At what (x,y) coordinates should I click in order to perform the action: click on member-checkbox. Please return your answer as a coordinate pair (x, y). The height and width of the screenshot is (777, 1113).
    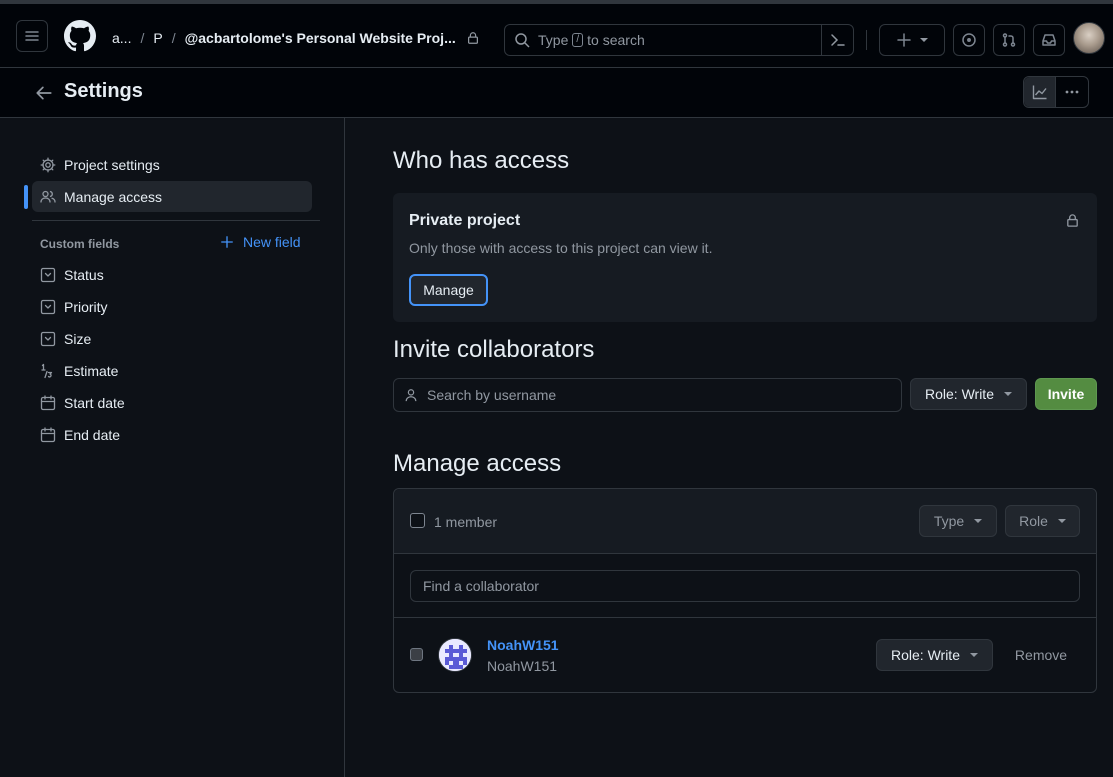
    Looking at the image, I should click on (416, 654).